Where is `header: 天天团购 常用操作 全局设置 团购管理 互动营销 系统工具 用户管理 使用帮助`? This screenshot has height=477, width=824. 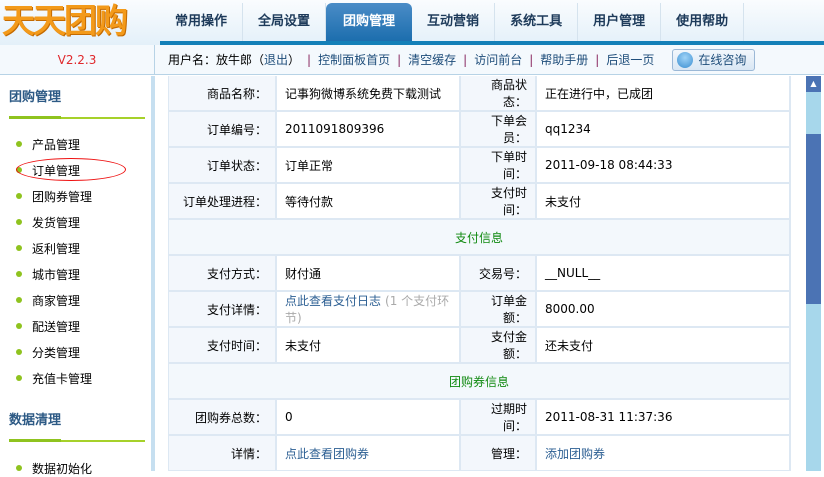
header: 天天团购 常用操作 全局设置 团购管理 互动营销 系统工具 用户管理 使用帮助 is located at coordinates (412, 22).